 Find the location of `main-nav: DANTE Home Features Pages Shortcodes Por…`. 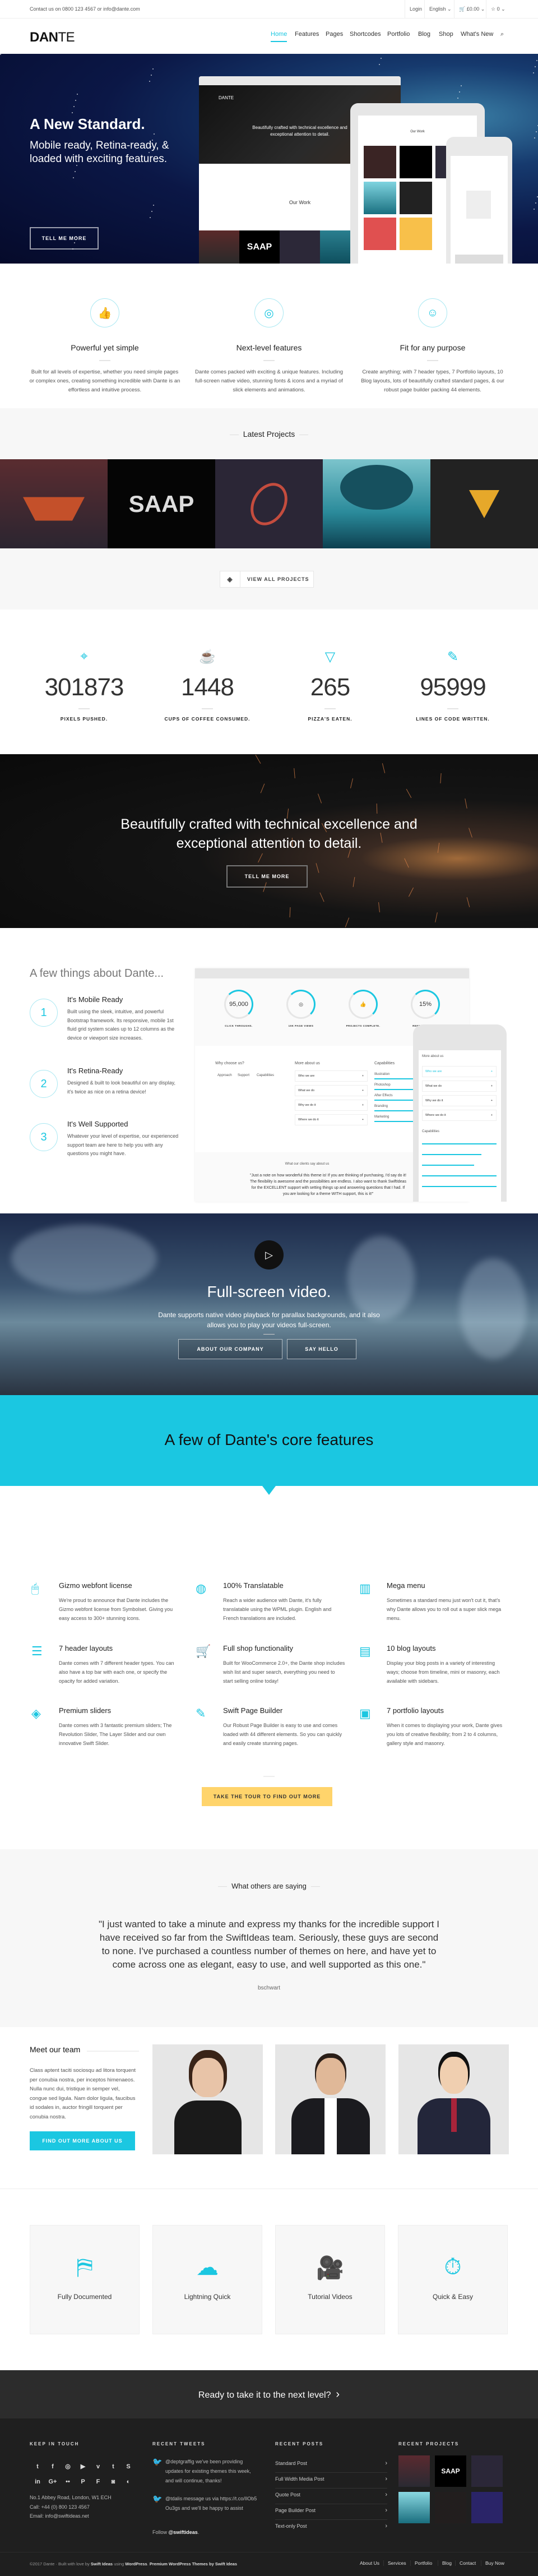

main-nav: DANTE Home Features Pages Shortcodes Por… is located at coordinates (269, 36).